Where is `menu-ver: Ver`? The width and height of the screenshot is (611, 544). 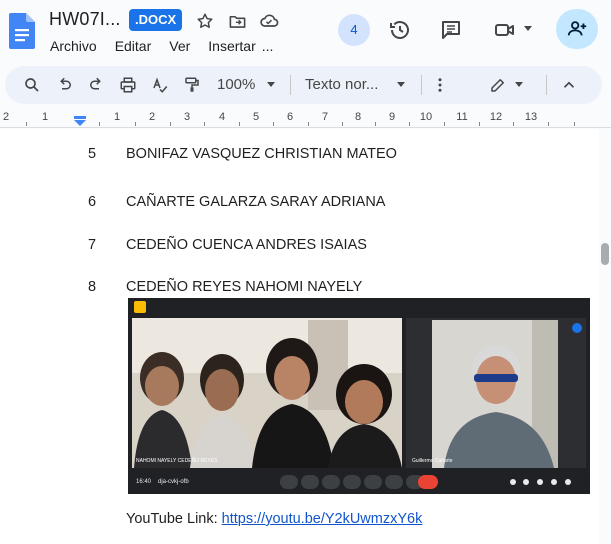
menu-ver: Ver is located at coordinates (179, 46).